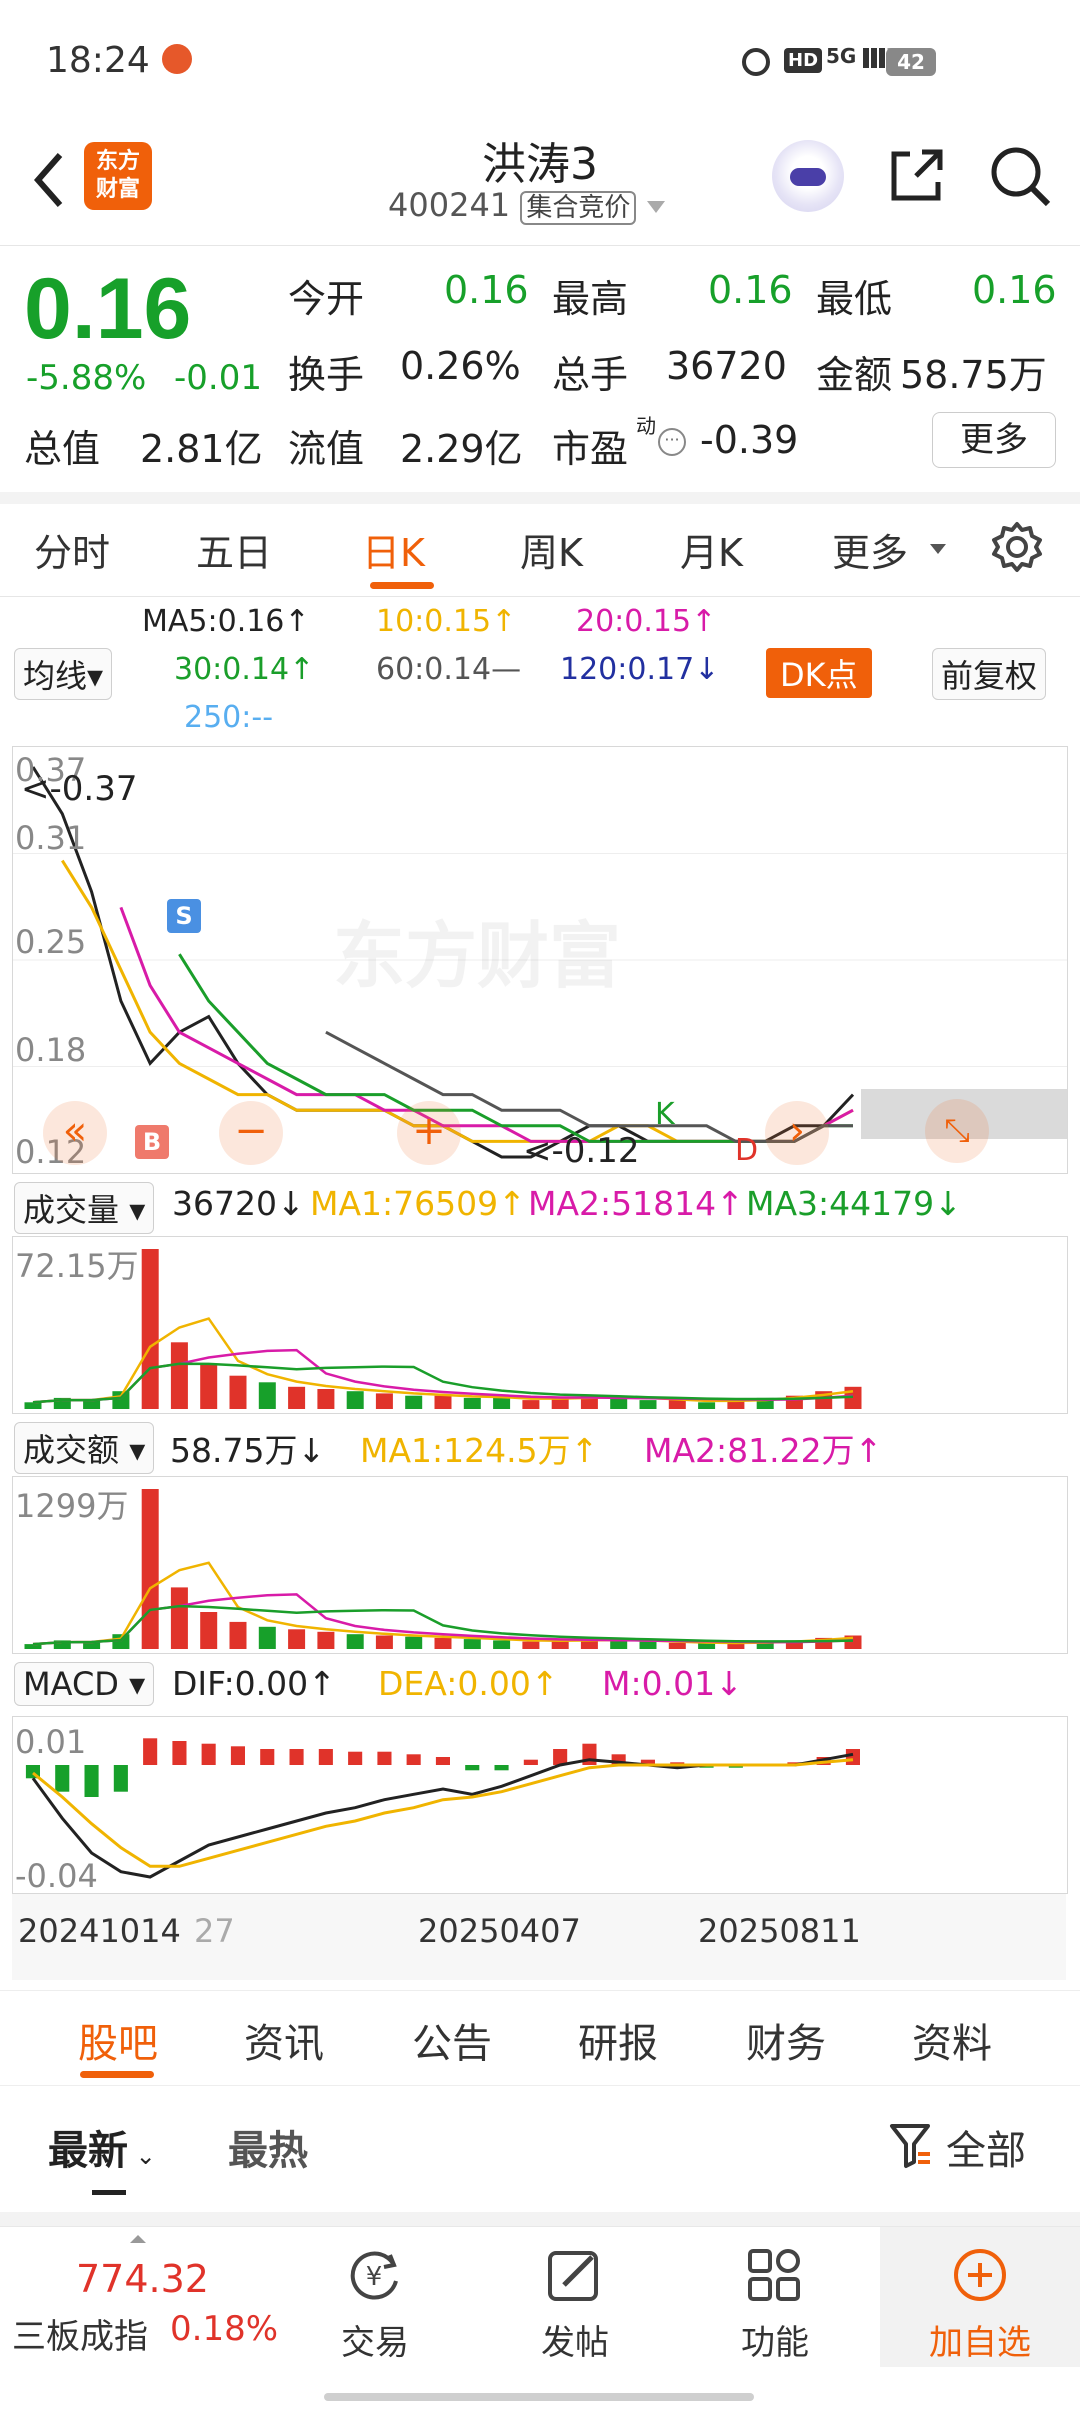  Describe the element at coordinates (98, 60) in the screenshot. I see `status-time: 18:24` at that location.